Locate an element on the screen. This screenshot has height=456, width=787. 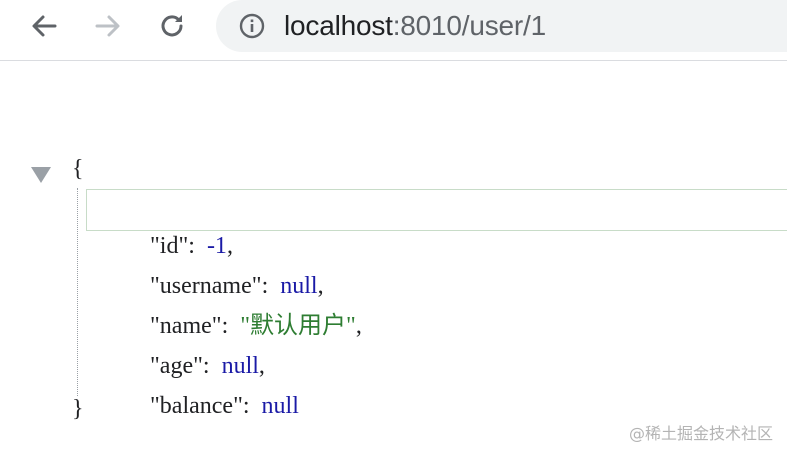
json-row-name: "name": "默认用户", is located at coordinates (244, 305).